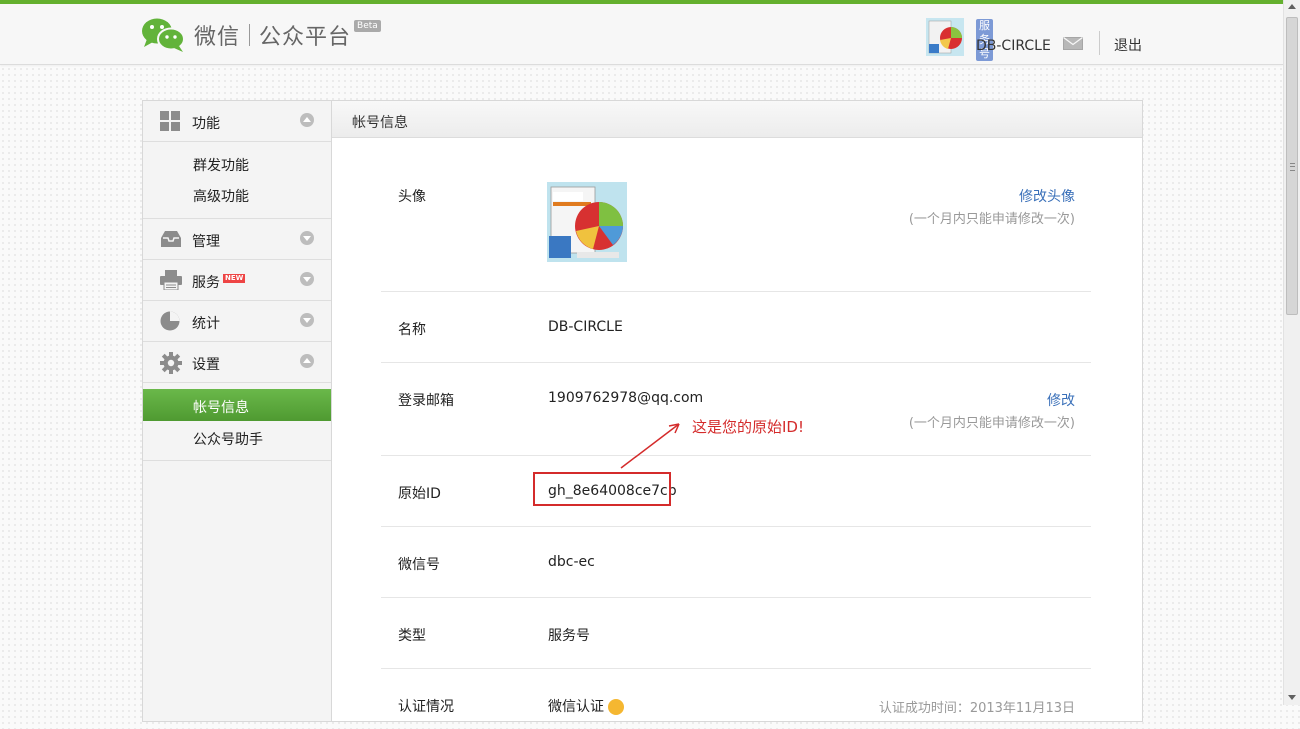 The width and height of the screenshot is (1300, 729). What do you see at coordinates (206, 283) in the screenshot?
I see `service-label: 服务` at bounding box center [206, 283].